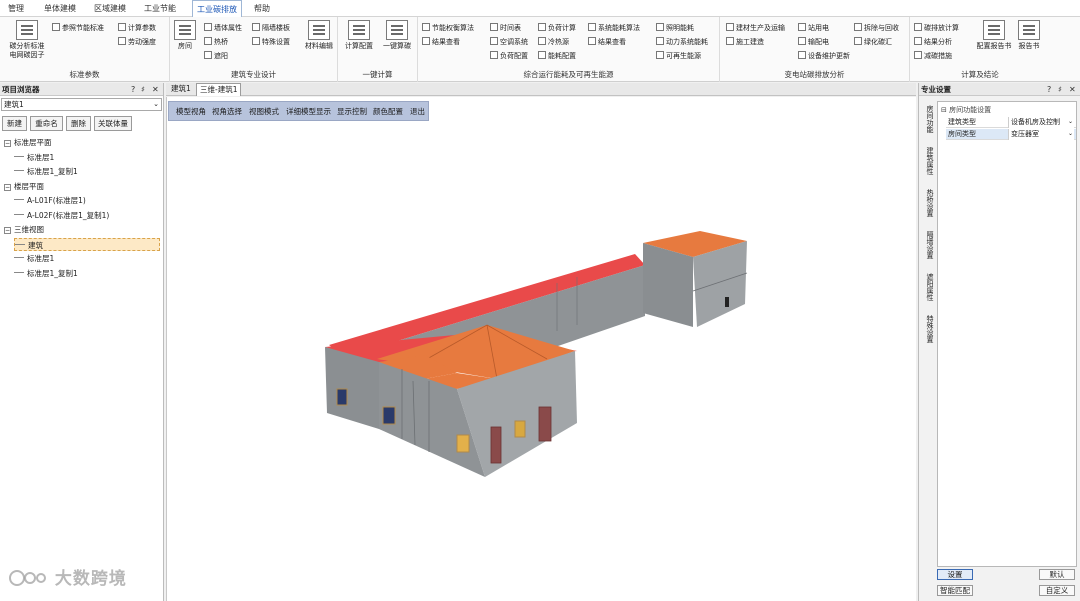 The image size is (1080, 601). What do you see at coordinates (160, 8) in the screenshot?
I see `tab-industrial-energy: 工业节能` at bounding box center [160, 8].